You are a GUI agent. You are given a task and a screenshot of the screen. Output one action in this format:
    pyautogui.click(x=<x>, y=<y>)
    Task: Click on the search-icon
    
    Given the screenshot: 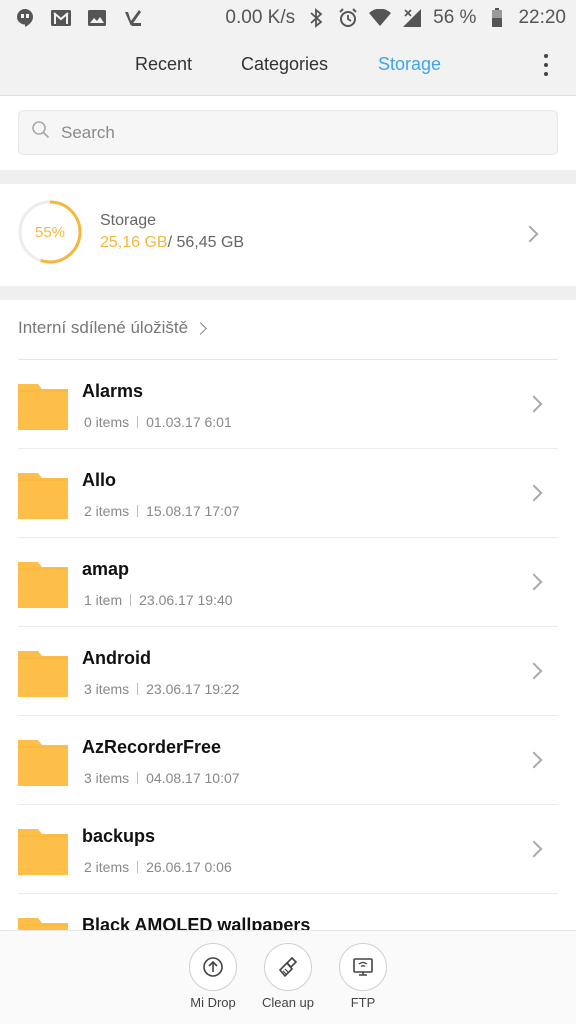 What is the action you would take?
    pyautogui.click(x=41, y=132)
    